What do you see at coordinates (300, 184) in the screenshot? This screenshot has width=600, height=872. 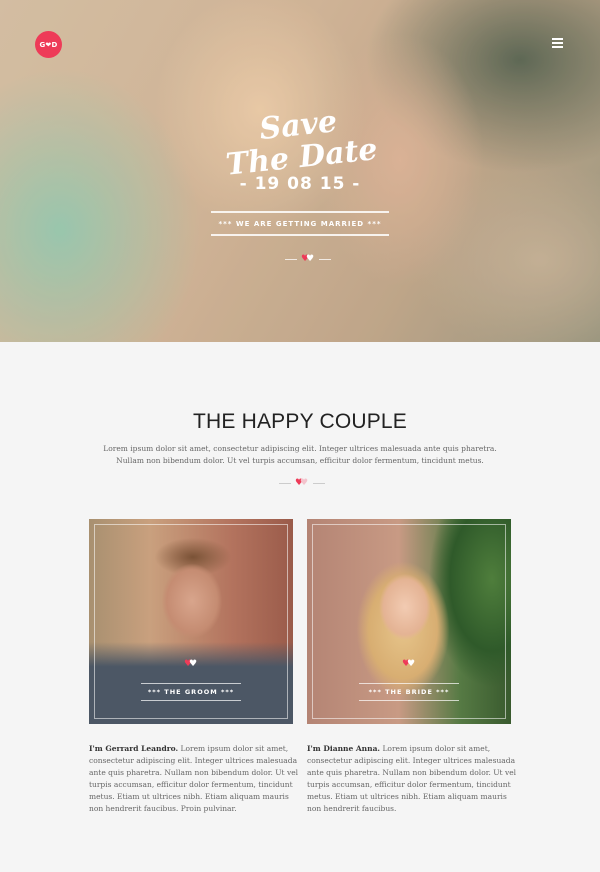 I see `wedding-date: - 19 08 15 -` at bounding box center [300, 184].